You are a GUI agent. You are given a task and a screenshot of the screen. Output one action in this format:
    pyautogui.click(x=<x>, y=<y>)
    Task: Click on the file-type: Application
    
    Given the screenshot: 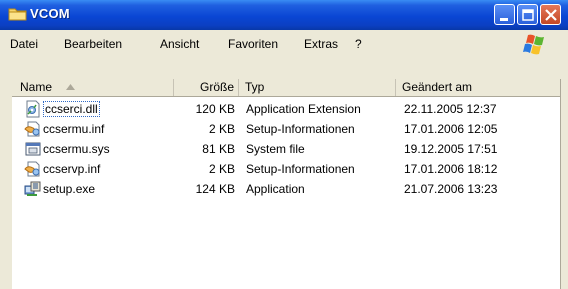 What is the action you would take?
    pyautogui.click(x=275, y=189)
    